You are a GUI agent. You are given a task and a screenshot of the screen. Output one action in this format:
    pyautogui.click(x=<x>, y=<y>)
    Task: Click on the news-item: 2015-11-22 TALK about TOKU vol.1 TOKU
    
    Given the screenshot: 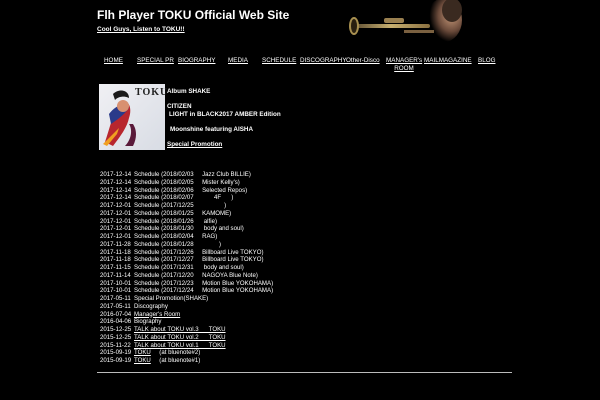 What is the action you would take?
    pyautogui.click(x=186, y=346)
    